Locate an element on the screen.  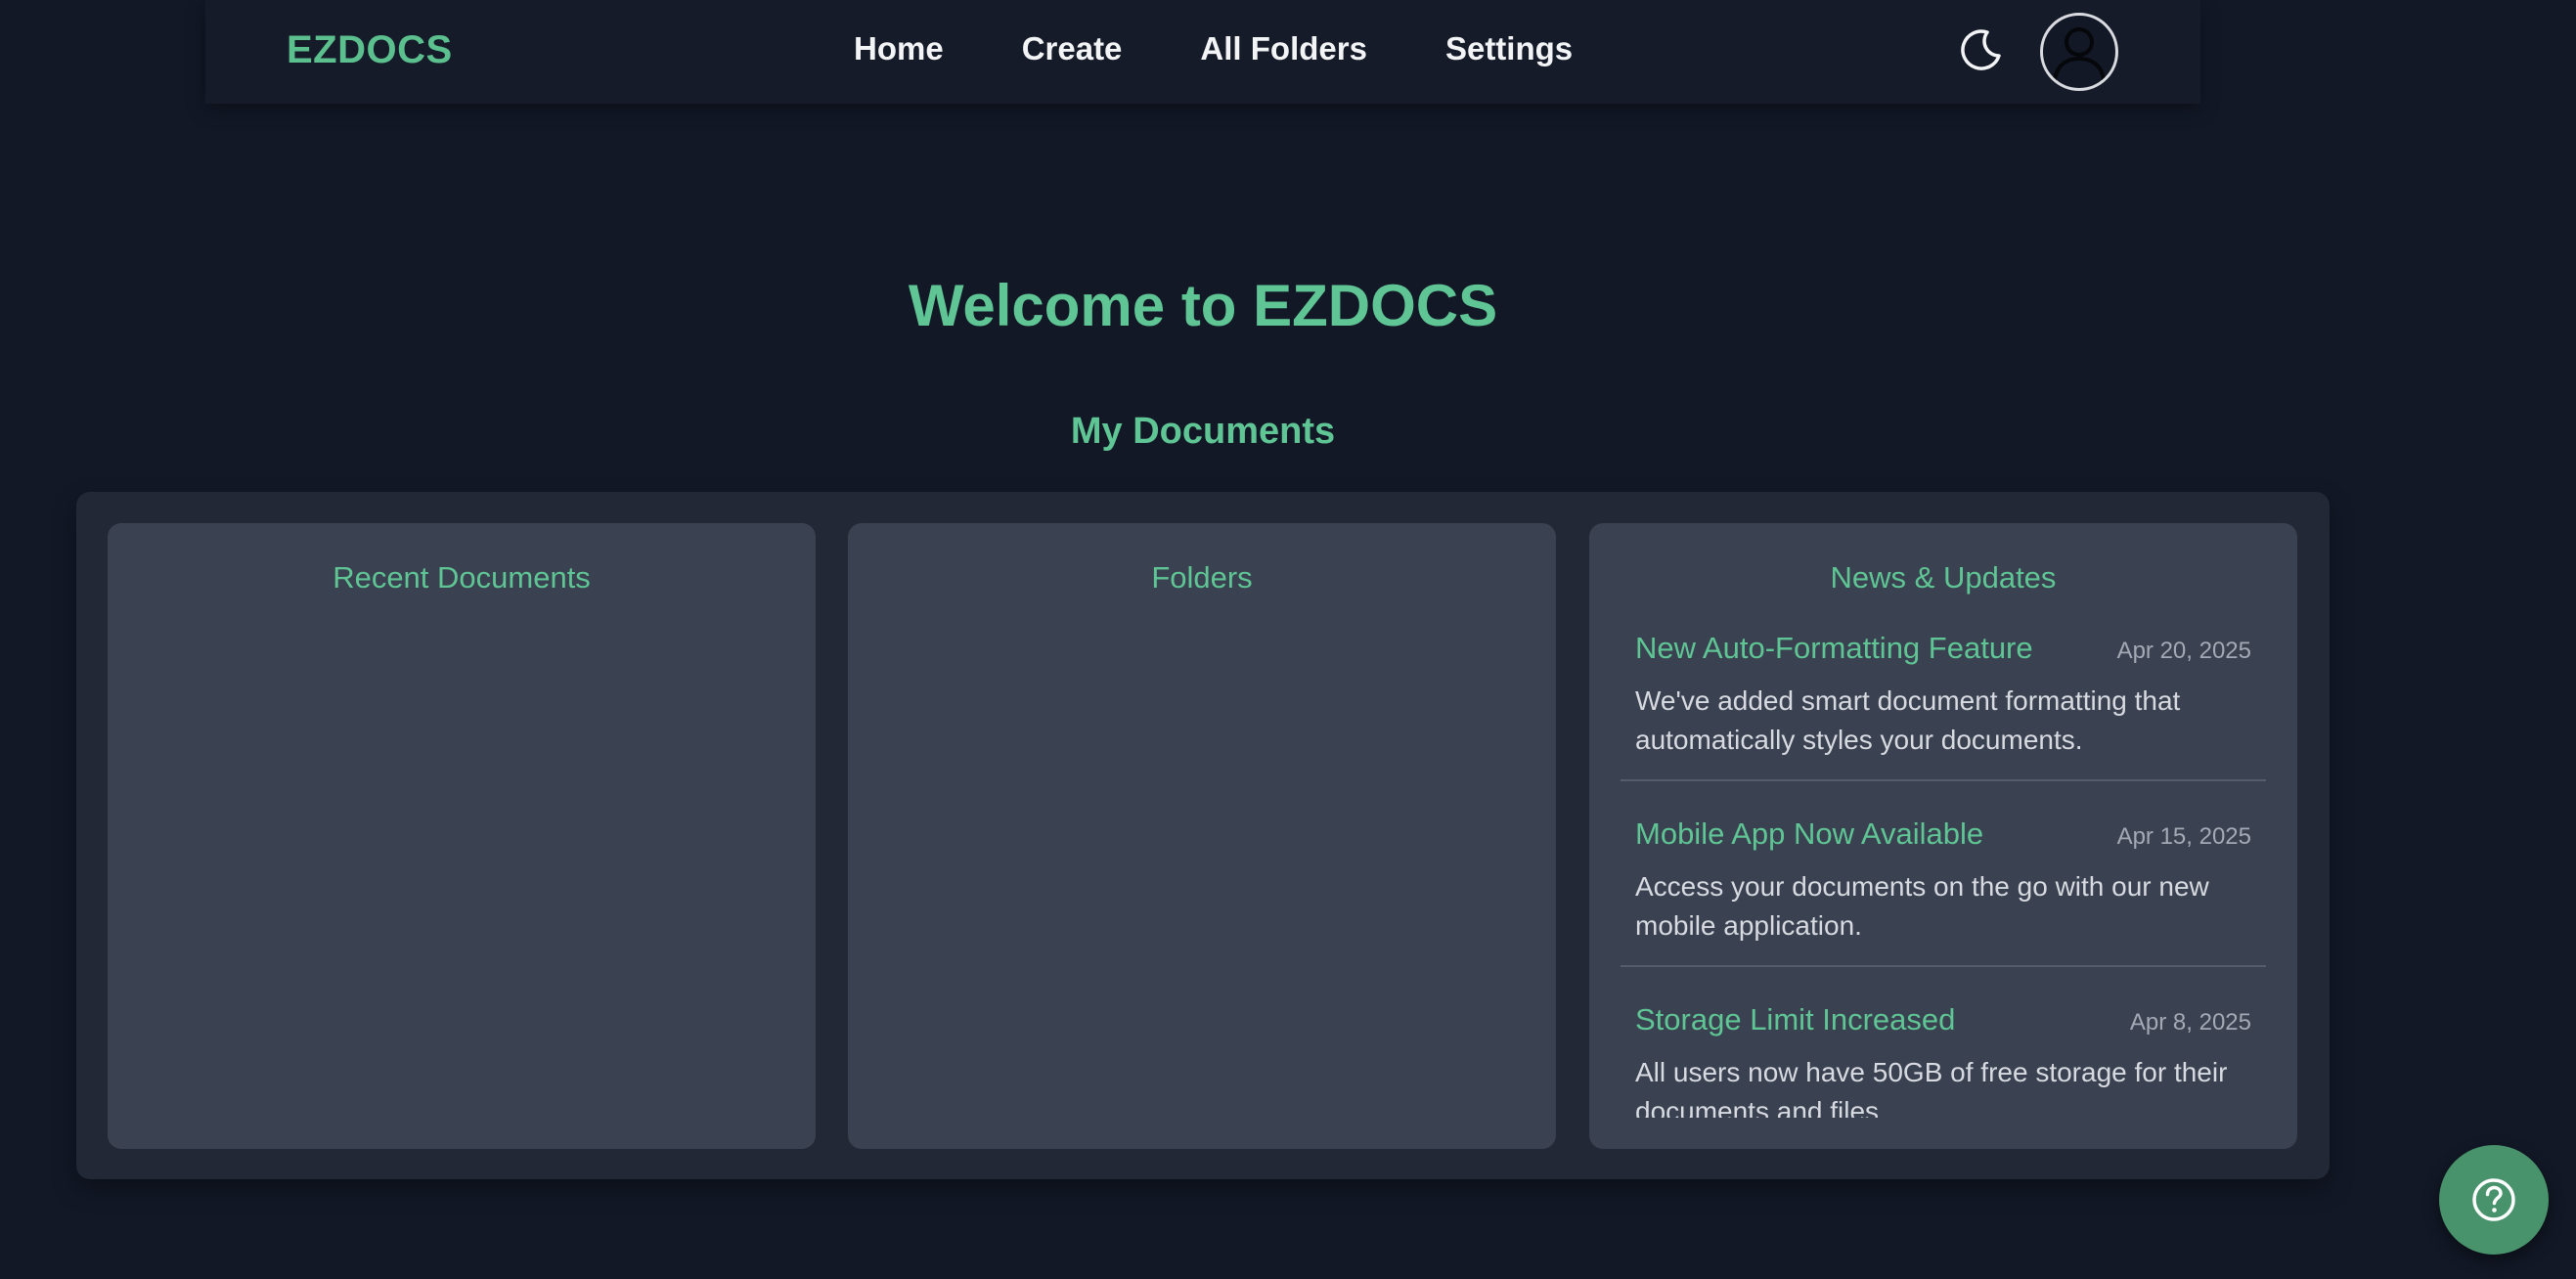
avatar-button is located at coordinates (2079, 52).